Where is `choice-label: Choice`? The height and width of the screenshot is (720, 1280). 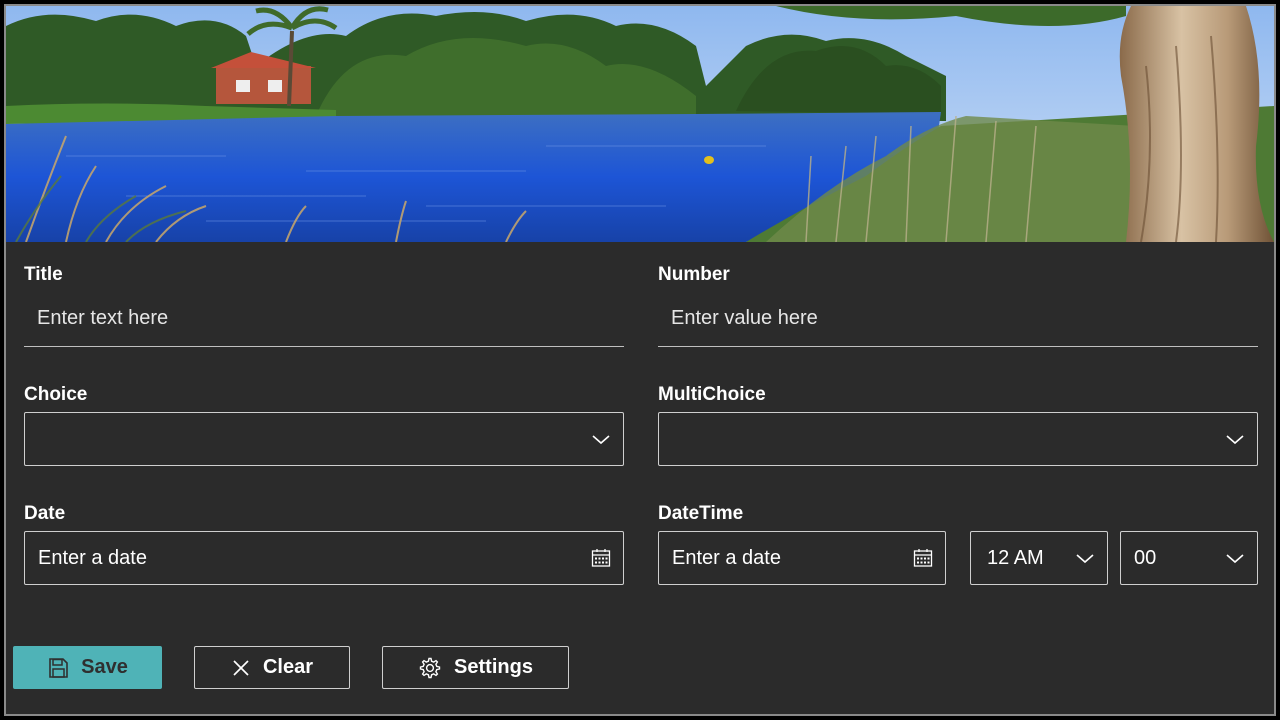 choice-label: Choice is located at coordinates (56, 394).